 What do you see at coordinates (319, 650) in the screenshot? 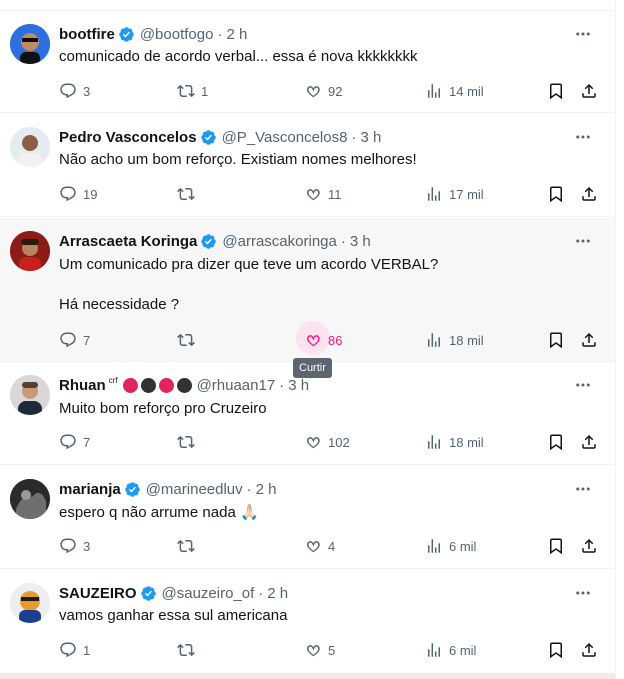
I see `like-button: 5` at bounding box center [319, 650].